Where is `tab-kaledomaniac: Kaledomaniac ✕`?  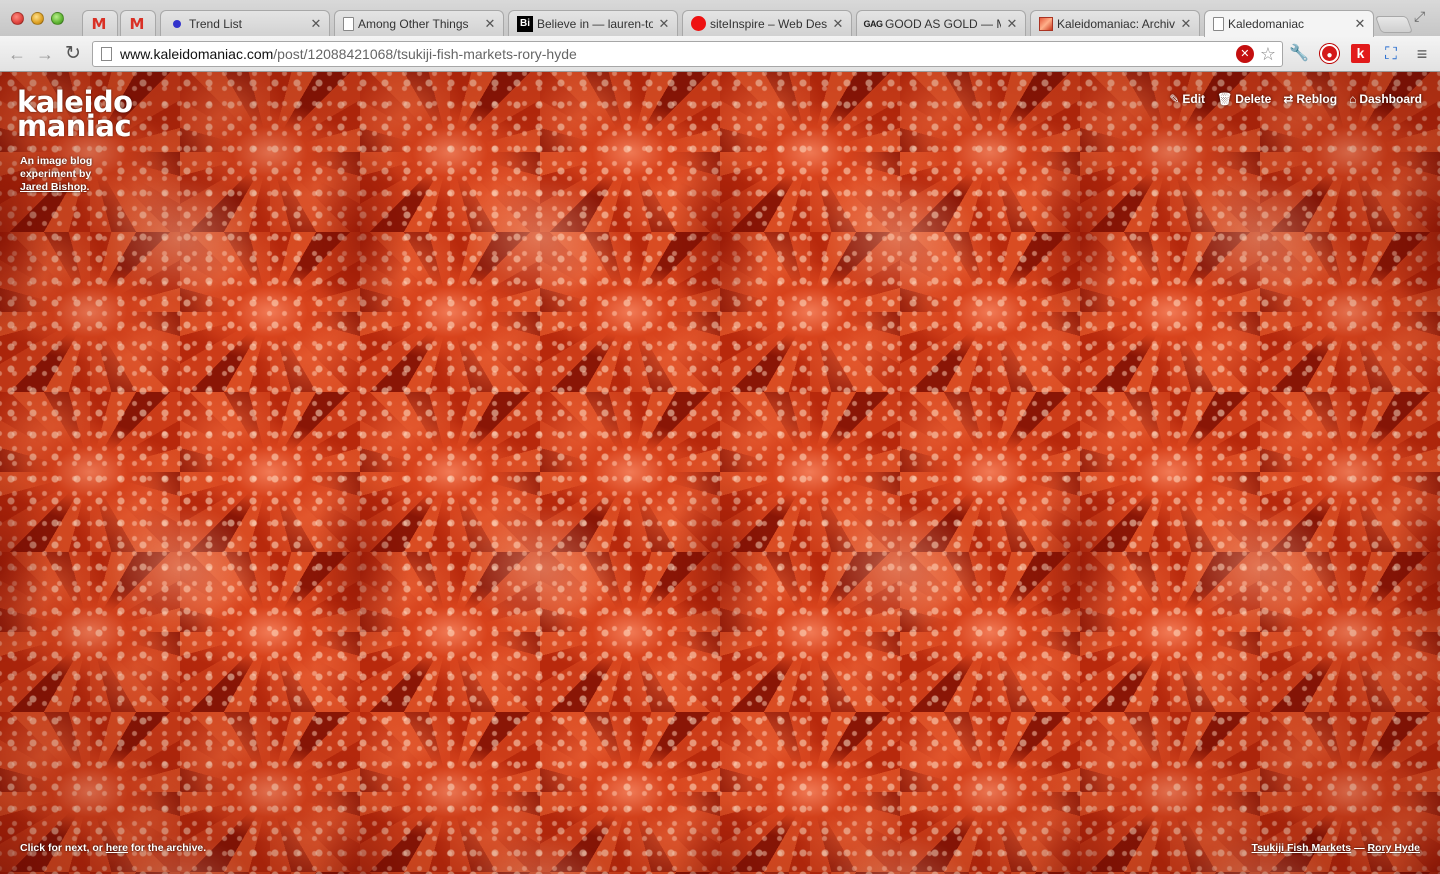 tab-kaledomaniac: Kaledomaniac ✕ is located at coordinates (1289, 23).